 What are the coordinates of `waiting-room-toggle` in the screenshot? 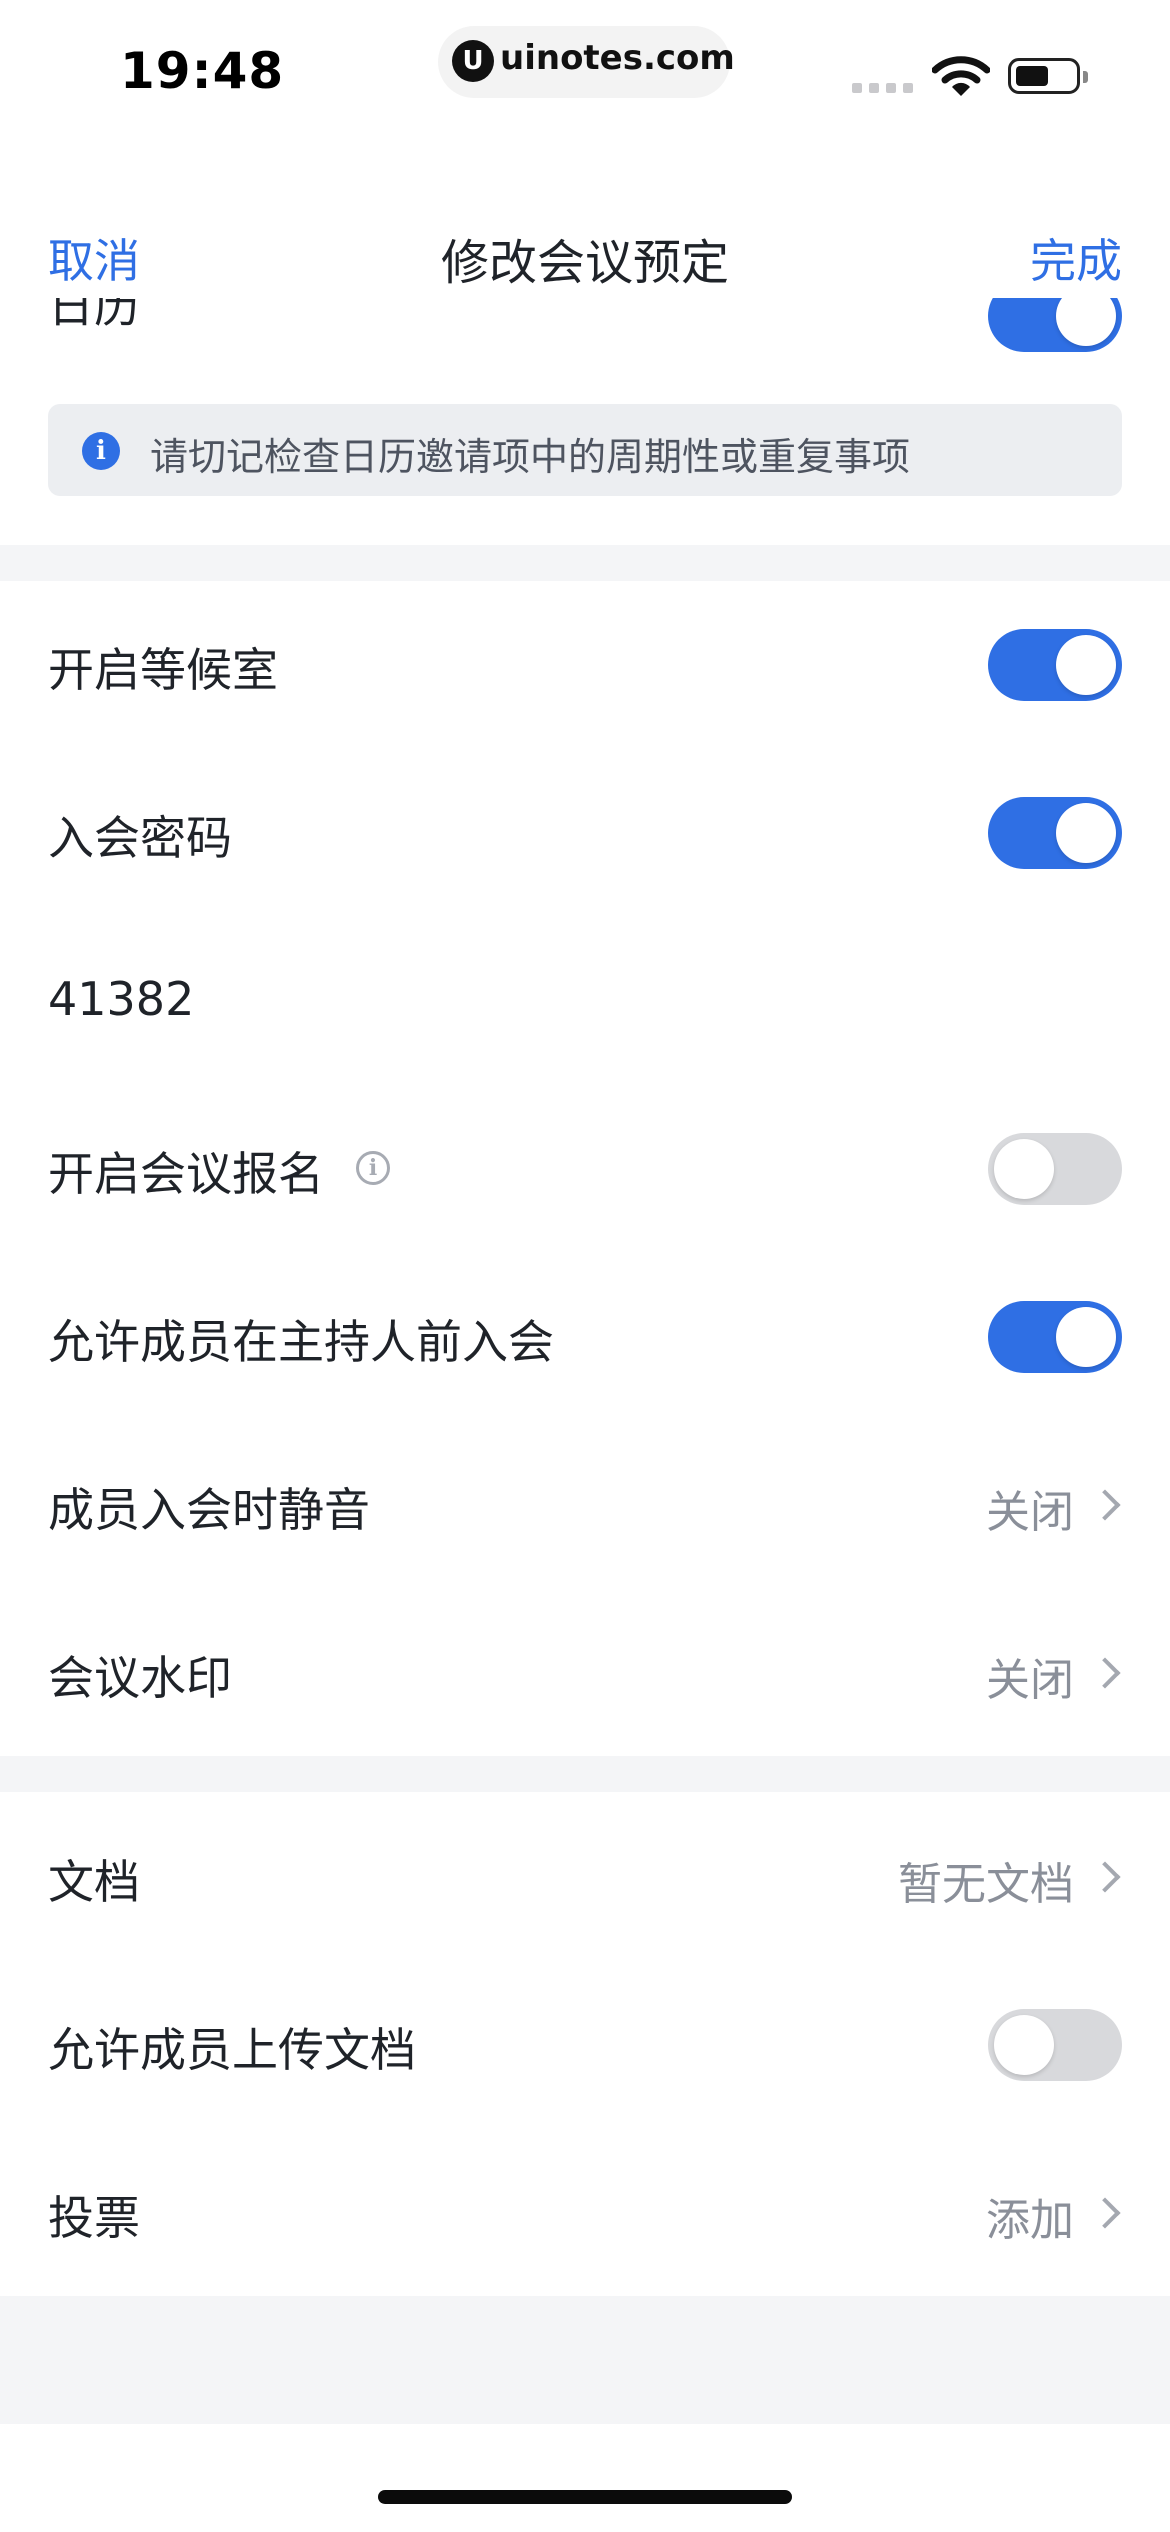 It's located at (1055, 665).